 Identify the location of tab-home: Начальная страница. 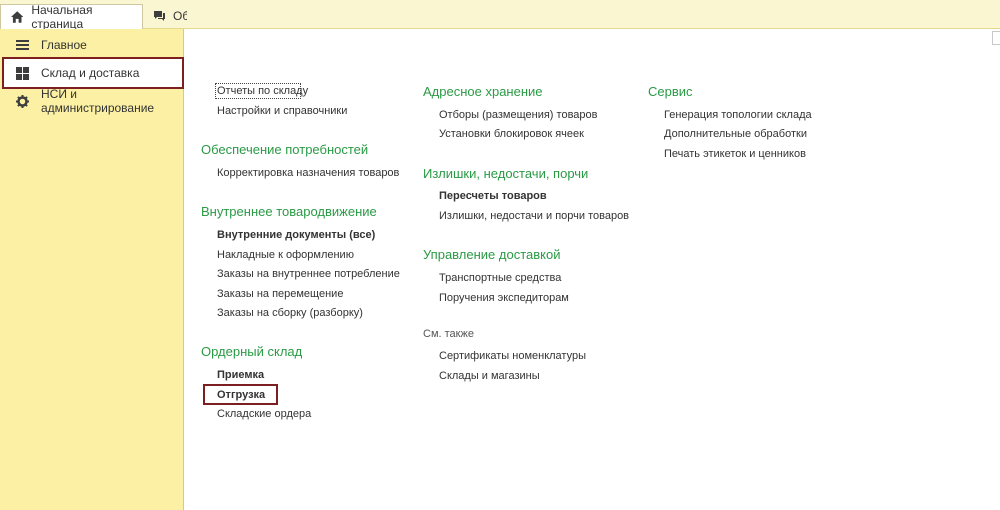
(71, 17).